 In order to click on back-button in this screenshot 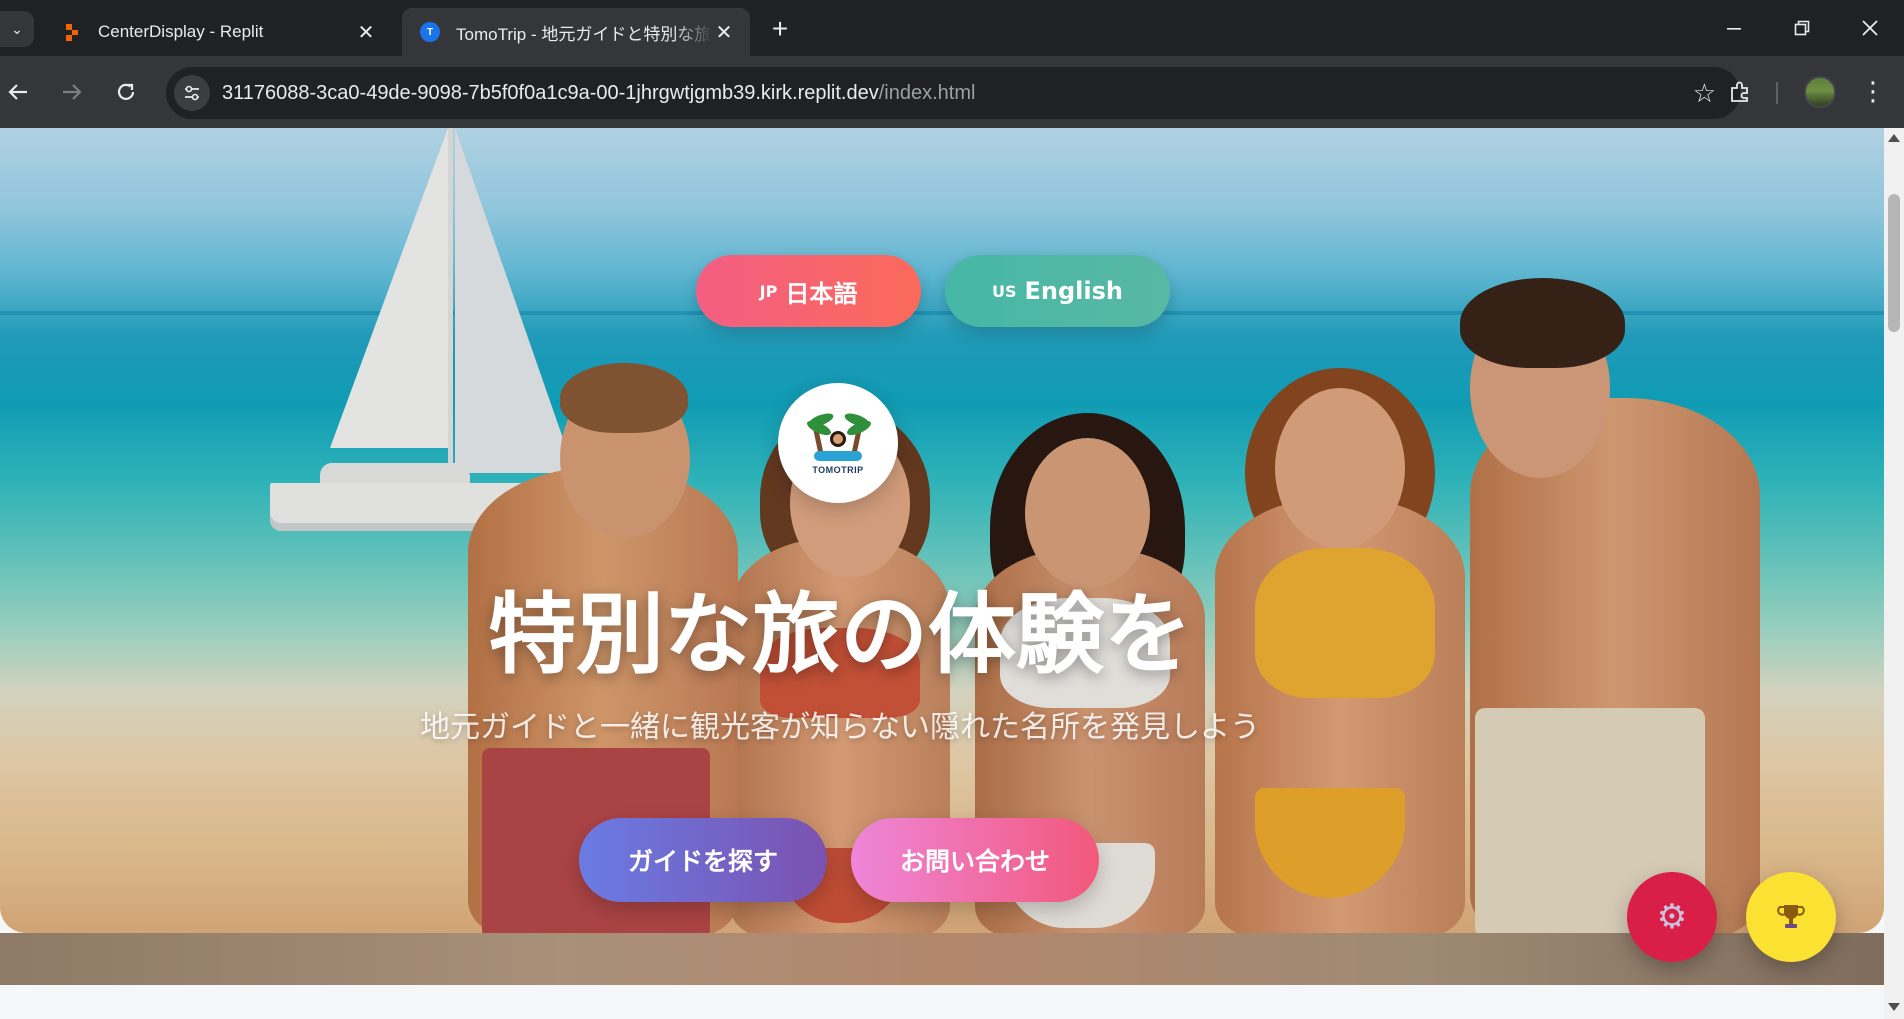, I will do `click(18, 92)`.